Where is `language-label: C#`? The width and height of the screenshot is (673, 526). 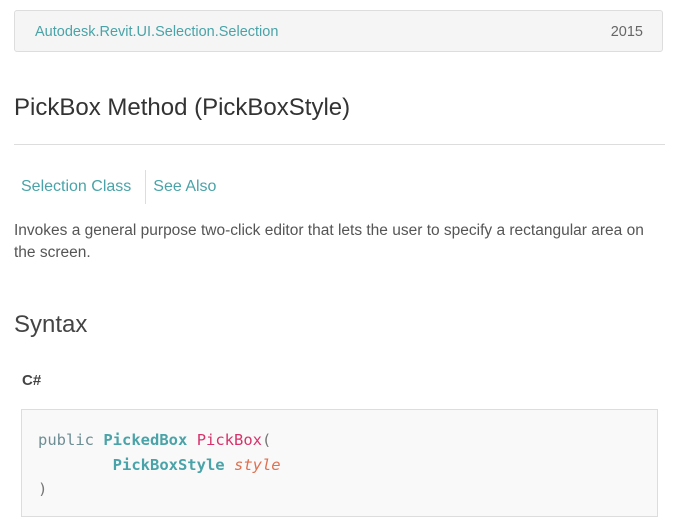
language-label: C# is located at coordinates (32, 380).